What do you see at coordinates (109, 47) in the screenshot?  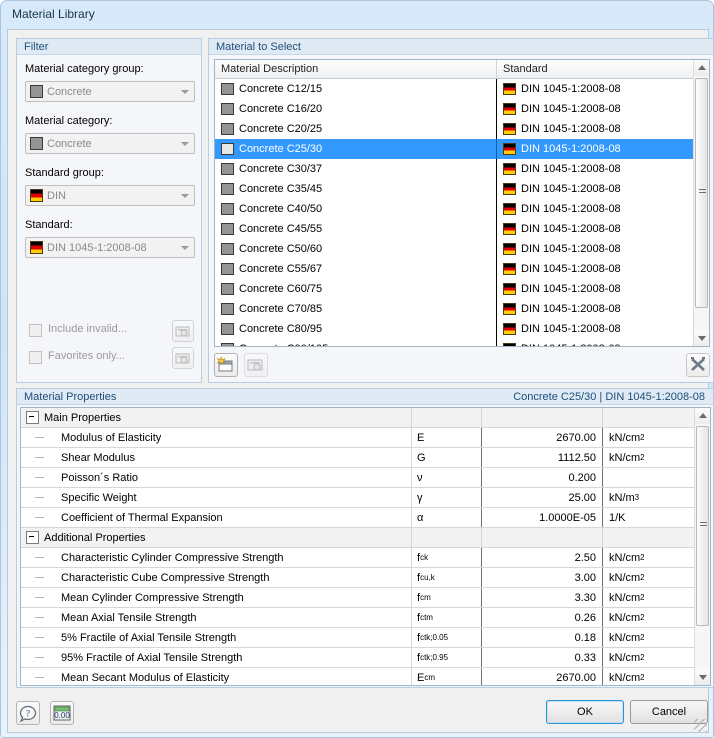 I see `filter-group-caption: Filter` at bounding box center [109, 47].